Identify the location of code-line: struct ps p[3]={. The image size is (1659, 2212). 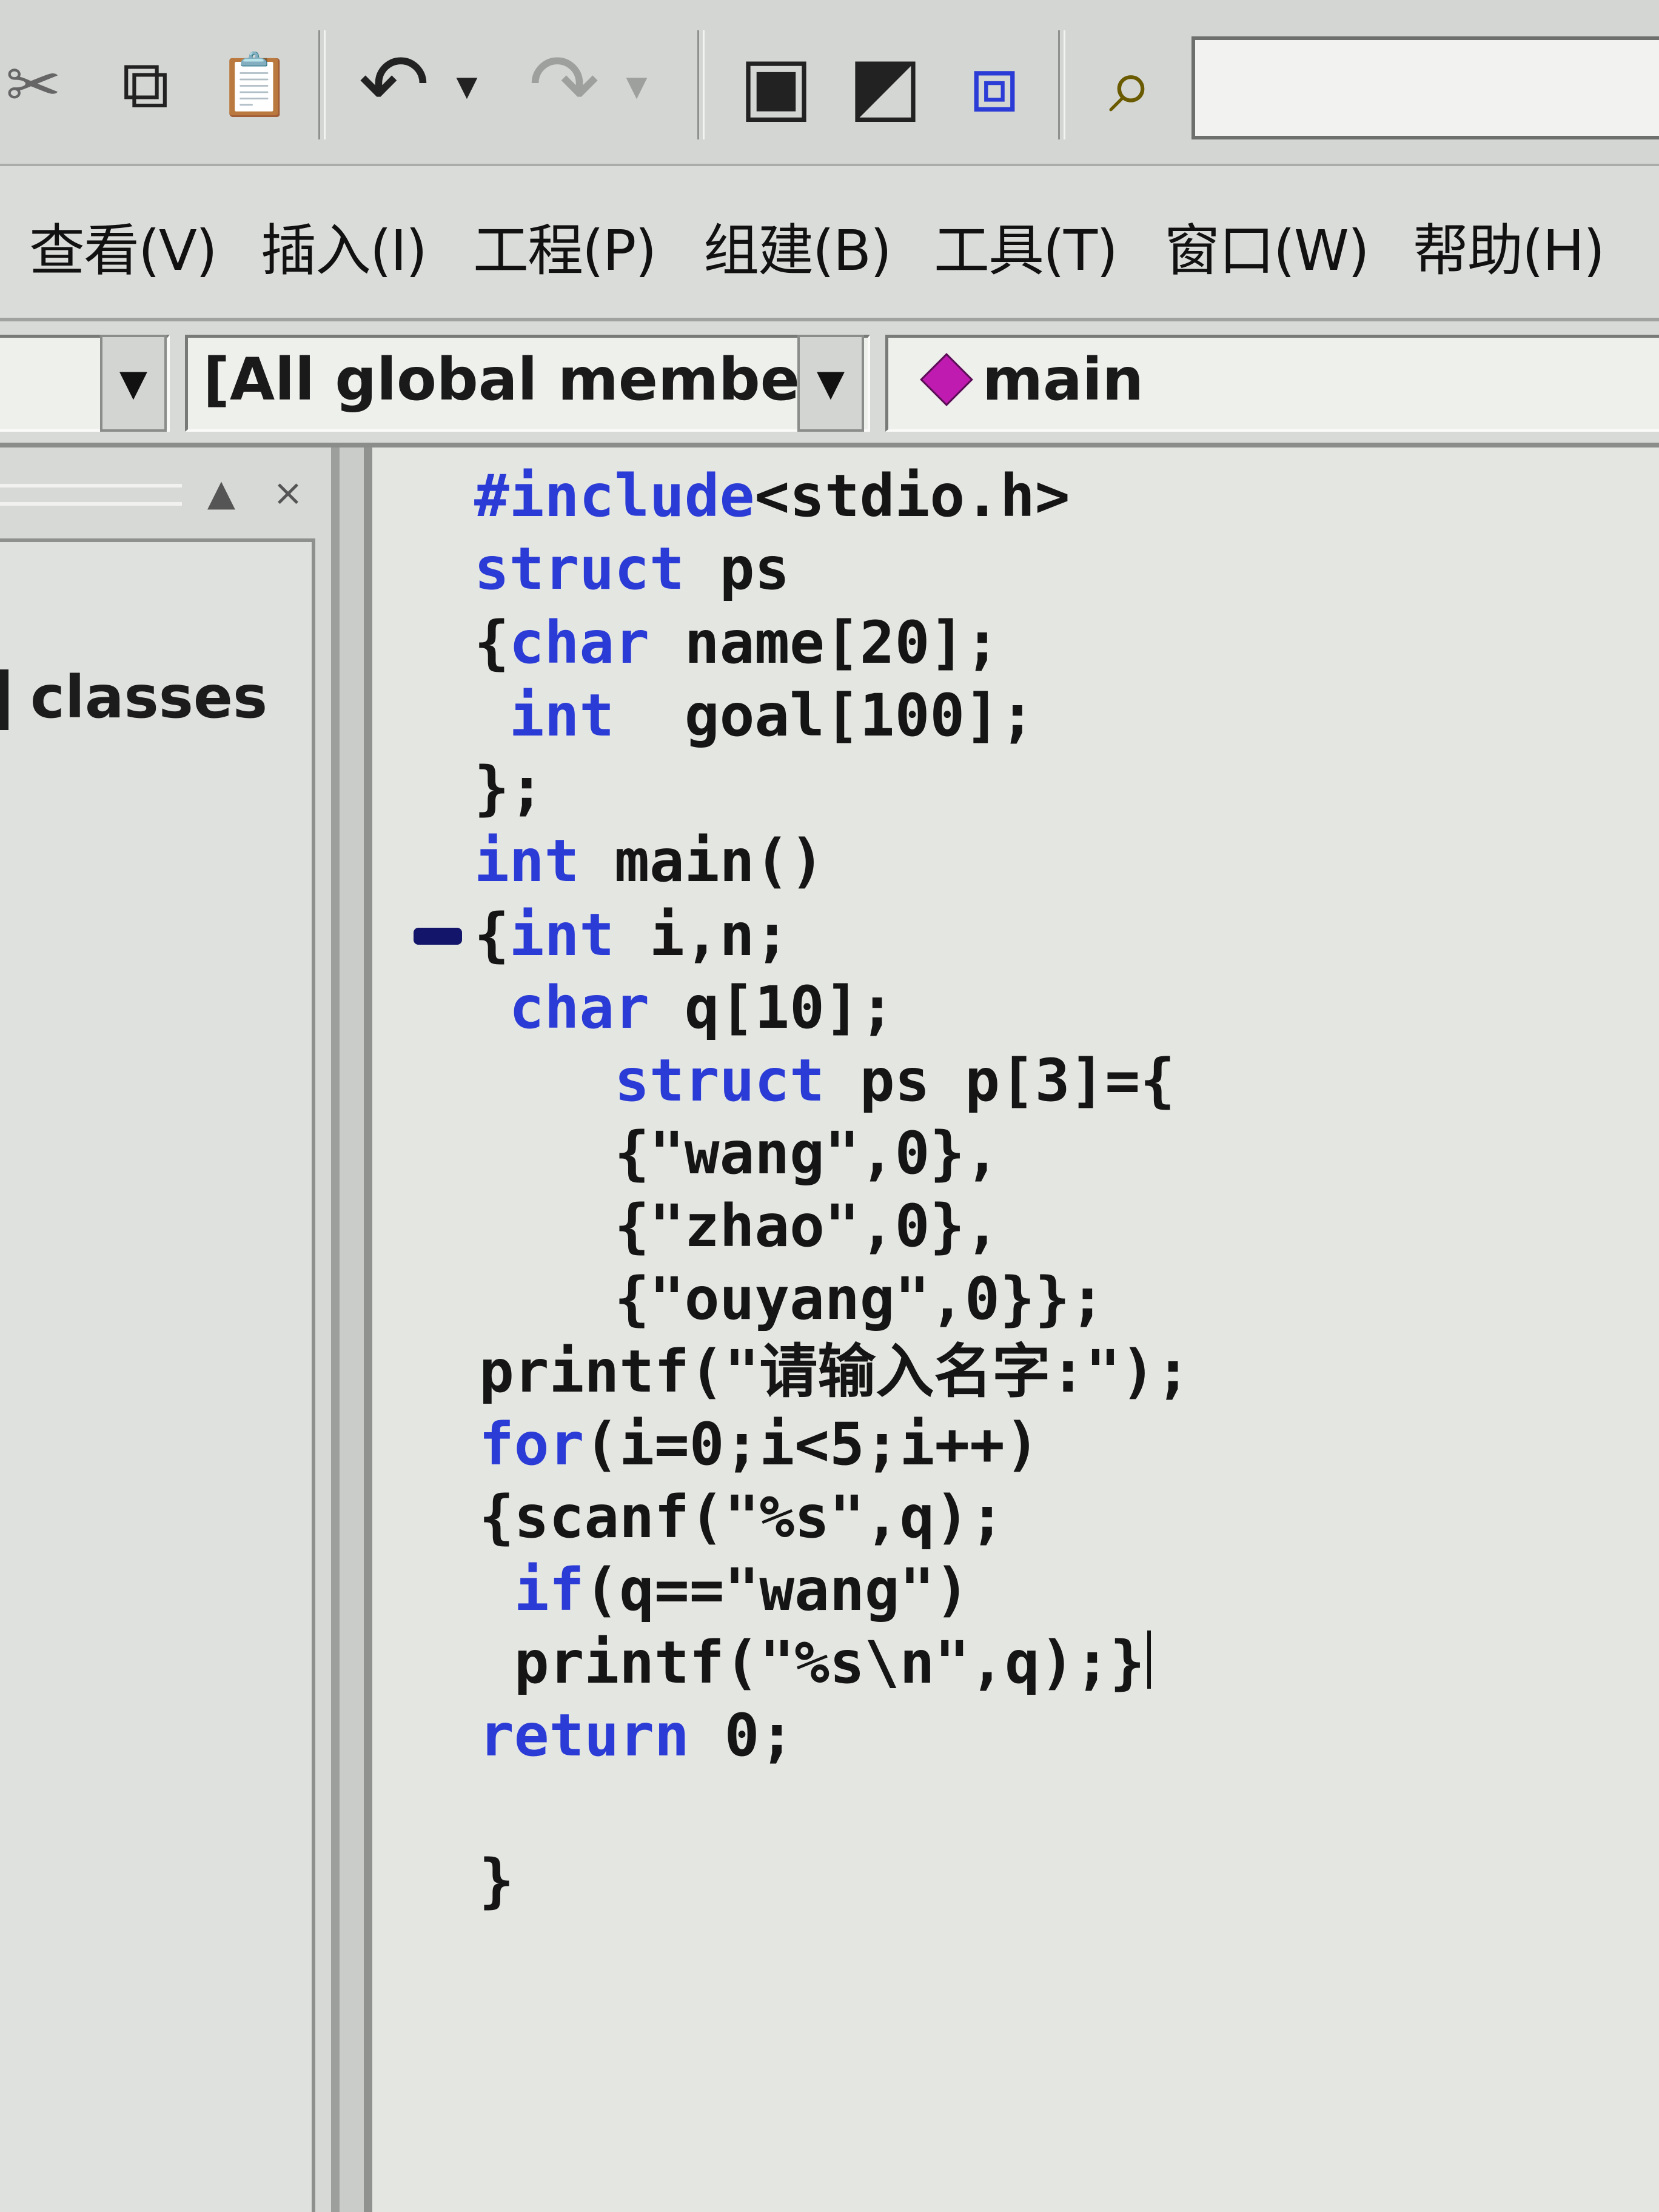
(824, 1080).